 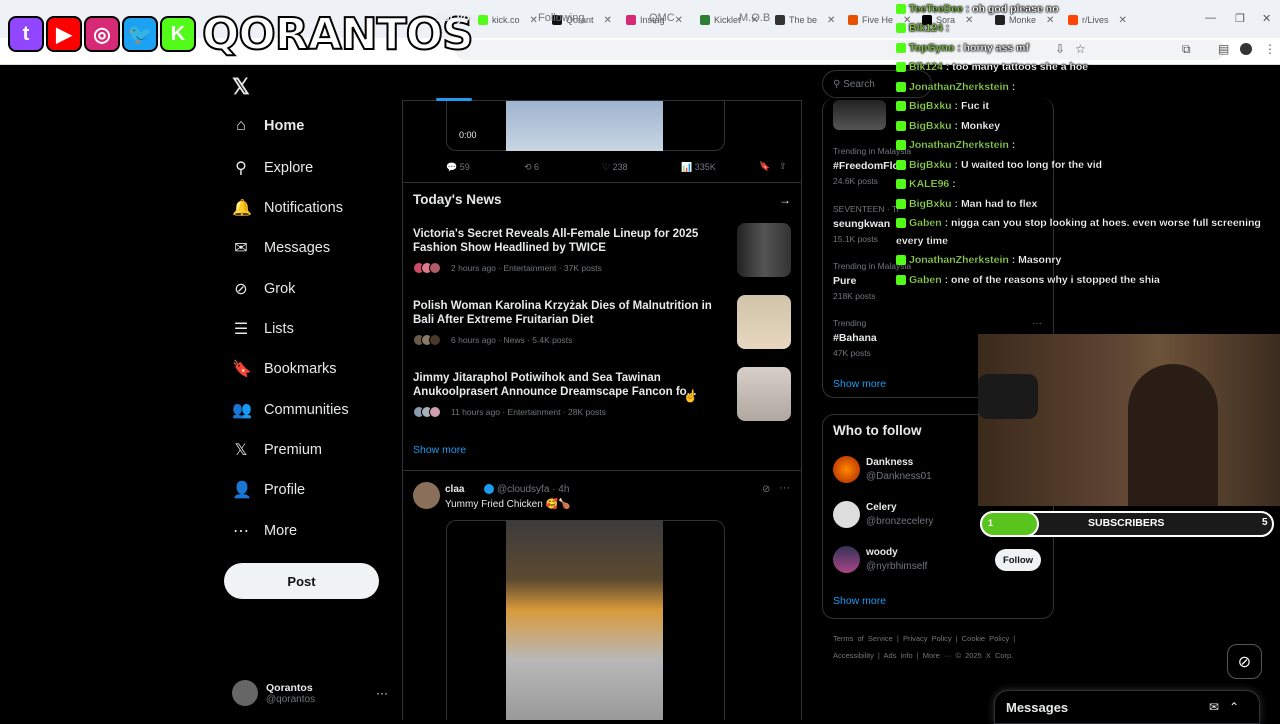 I want to click on grok-button: ⊘, so click(x=1244, y=661).